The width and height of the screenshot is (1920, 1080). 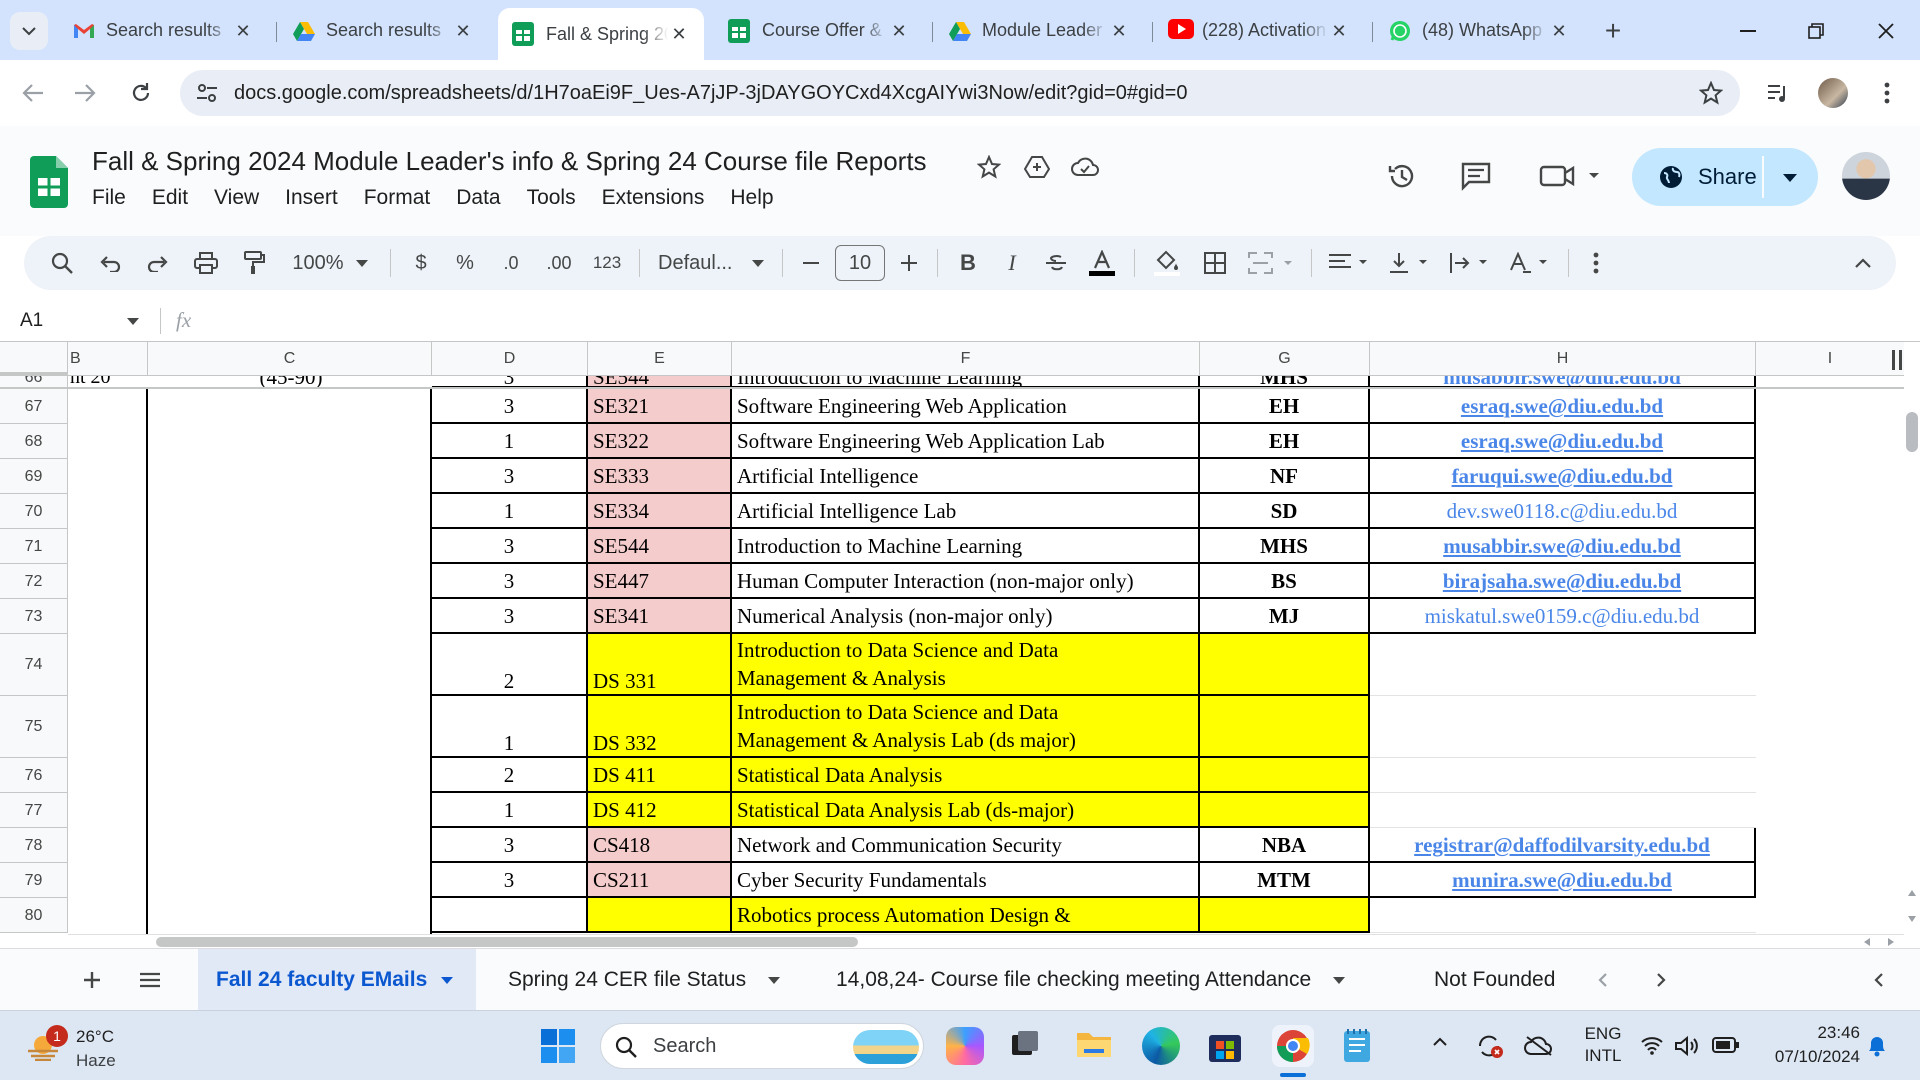 I want to click on cell-course-title: Statistical Data Analysis Lab (ds-major), so click(x=966, y=810).